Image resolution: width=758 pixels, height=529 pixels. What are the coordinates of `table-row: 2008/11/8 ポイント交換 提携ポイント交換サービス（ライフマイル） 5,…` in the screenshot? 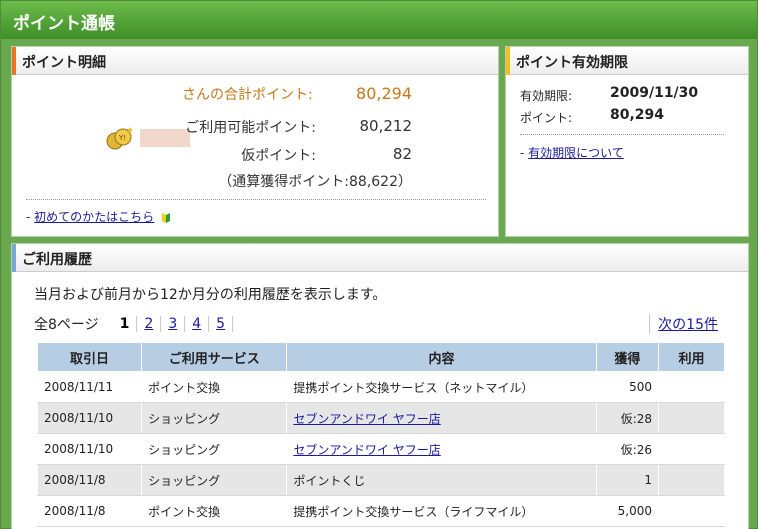 It's located at (380, 511).